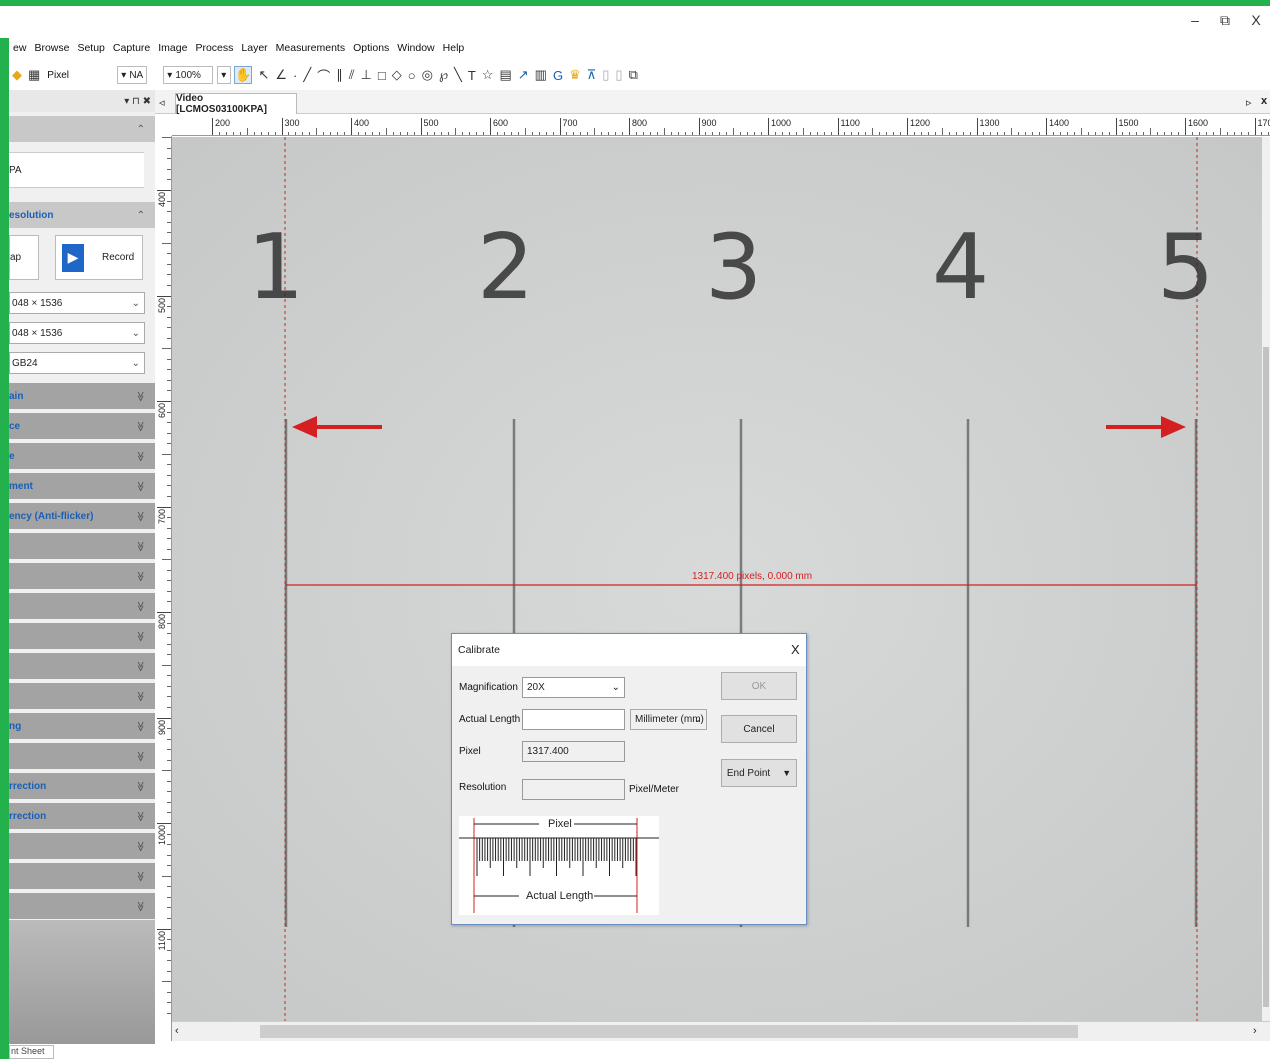 The image size is (1270, 1059). Describe the element at coordinates (31, 1052) in the screenshot. I see `measurement-sheet-tab: nt Sheet` at that location.